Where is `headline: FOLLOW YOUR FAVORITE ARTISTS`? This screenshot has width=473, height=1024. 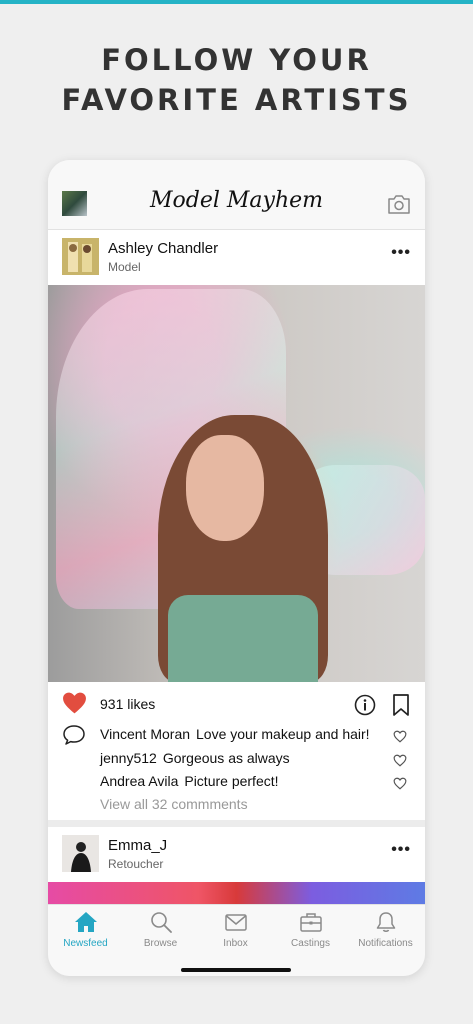
headline: FOLLOW YOUR FAVORITE ARTISTS is located at coordinates (236, 80).